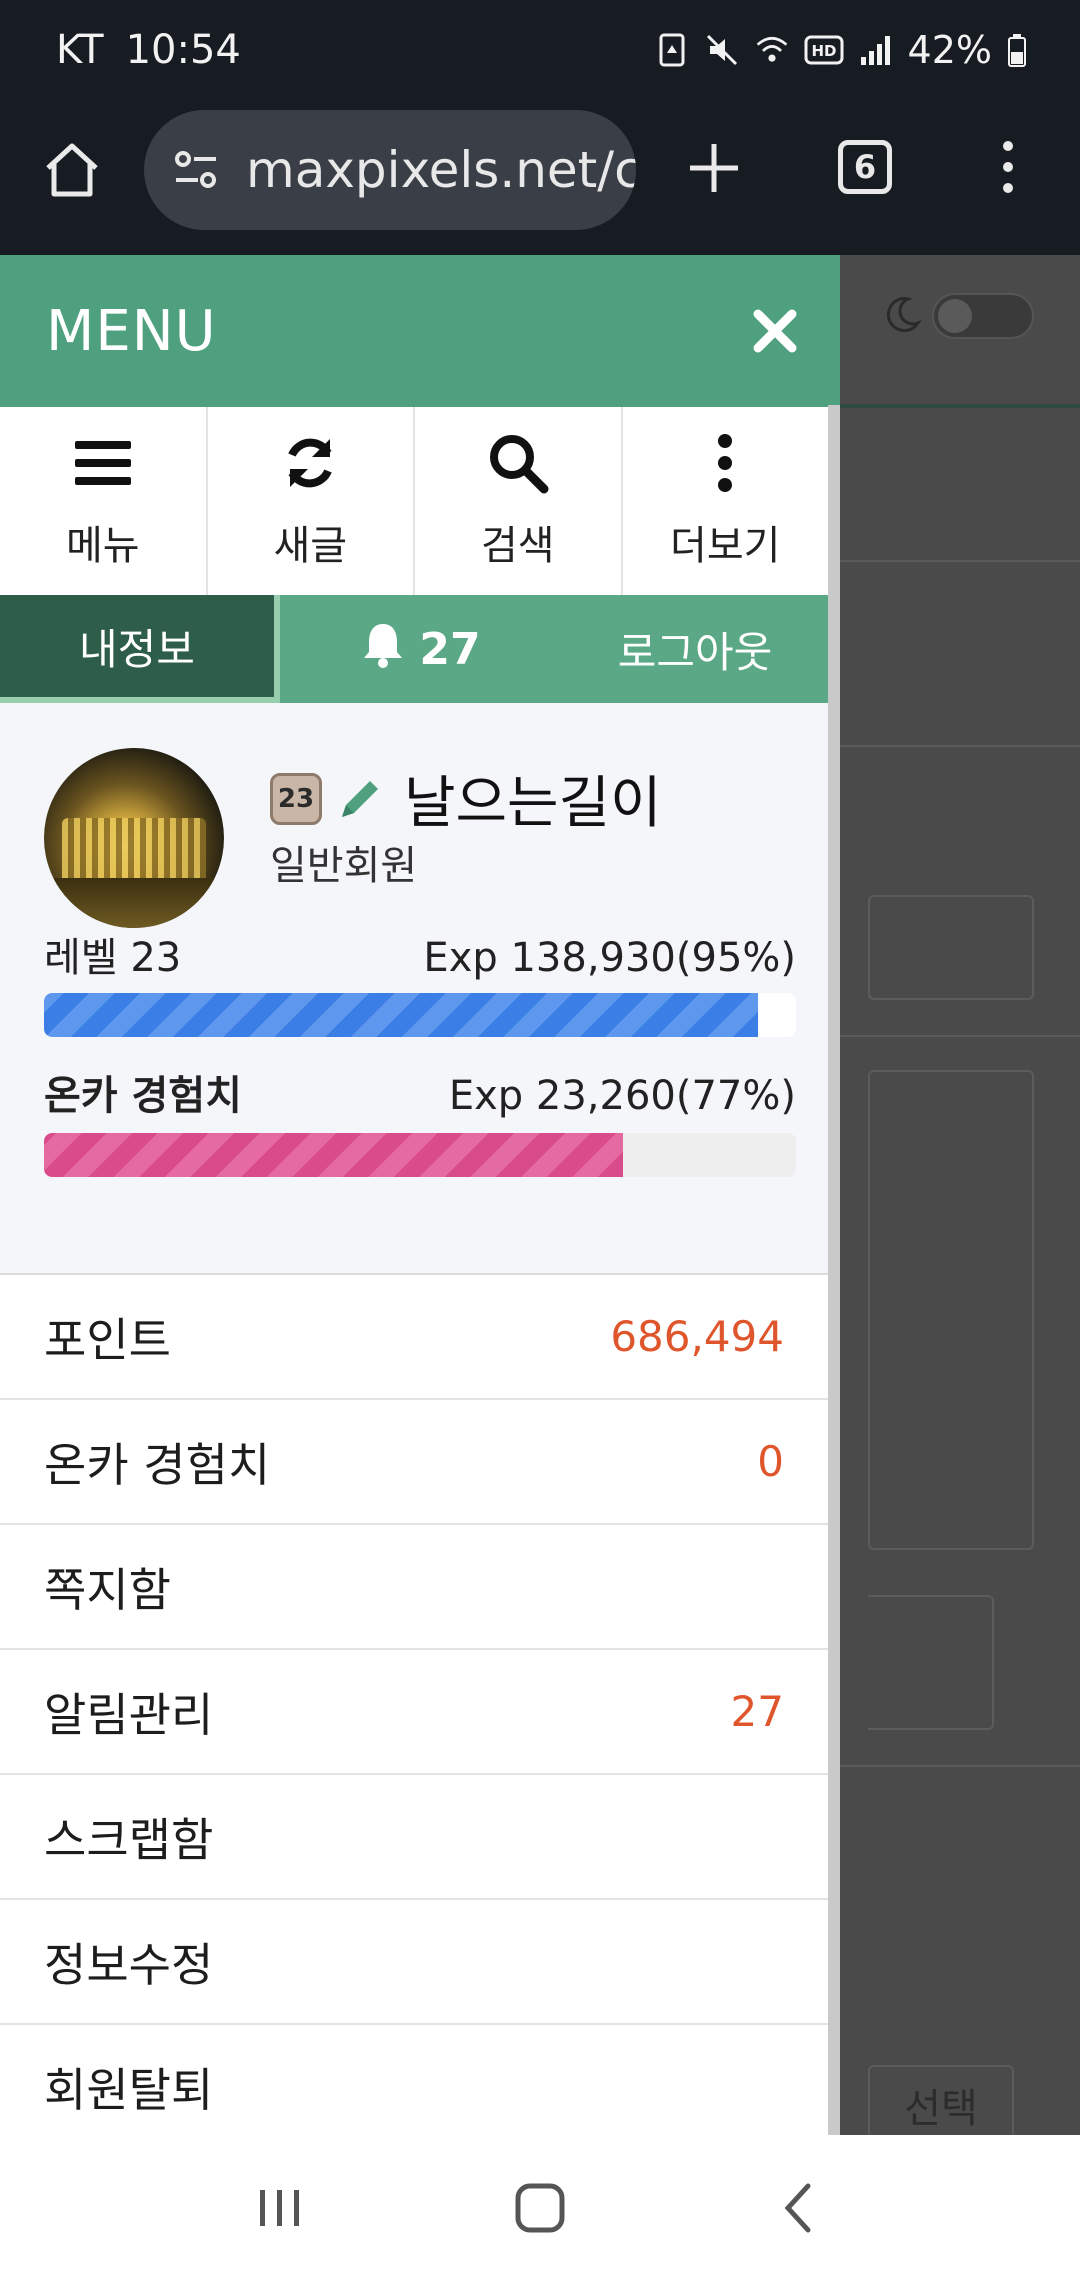 This screenshot has width=1080, height=2280. Describe the element at coordinates (757, 1711) in the screenshot. I see `list-item-value: 27` at that location.